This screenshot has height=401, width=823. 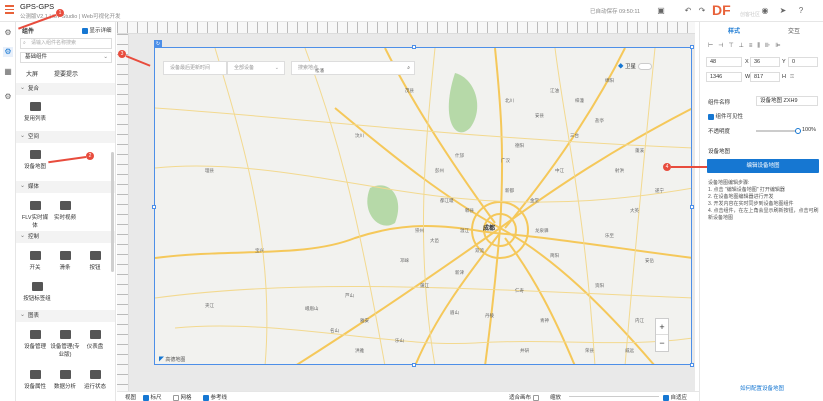 I want to click on annotation-arrow, so click(x=689, y=167).